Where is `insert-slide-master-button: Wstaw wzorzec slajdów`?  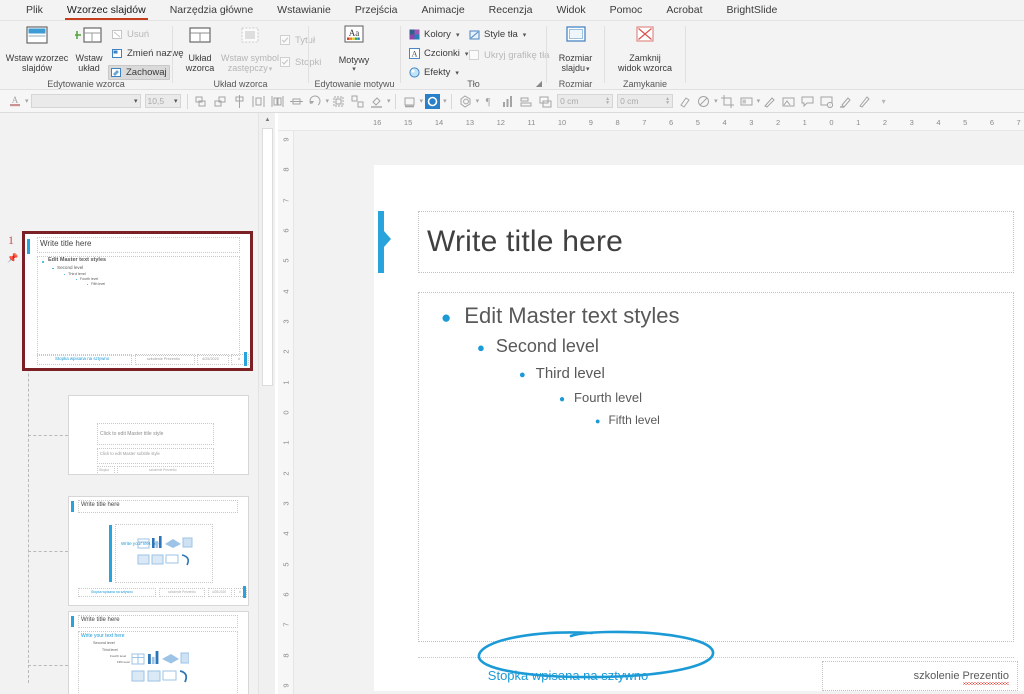 insert-slide-master-button: Wstaw wzorzec slajdów is located at coordinates (37, 49).